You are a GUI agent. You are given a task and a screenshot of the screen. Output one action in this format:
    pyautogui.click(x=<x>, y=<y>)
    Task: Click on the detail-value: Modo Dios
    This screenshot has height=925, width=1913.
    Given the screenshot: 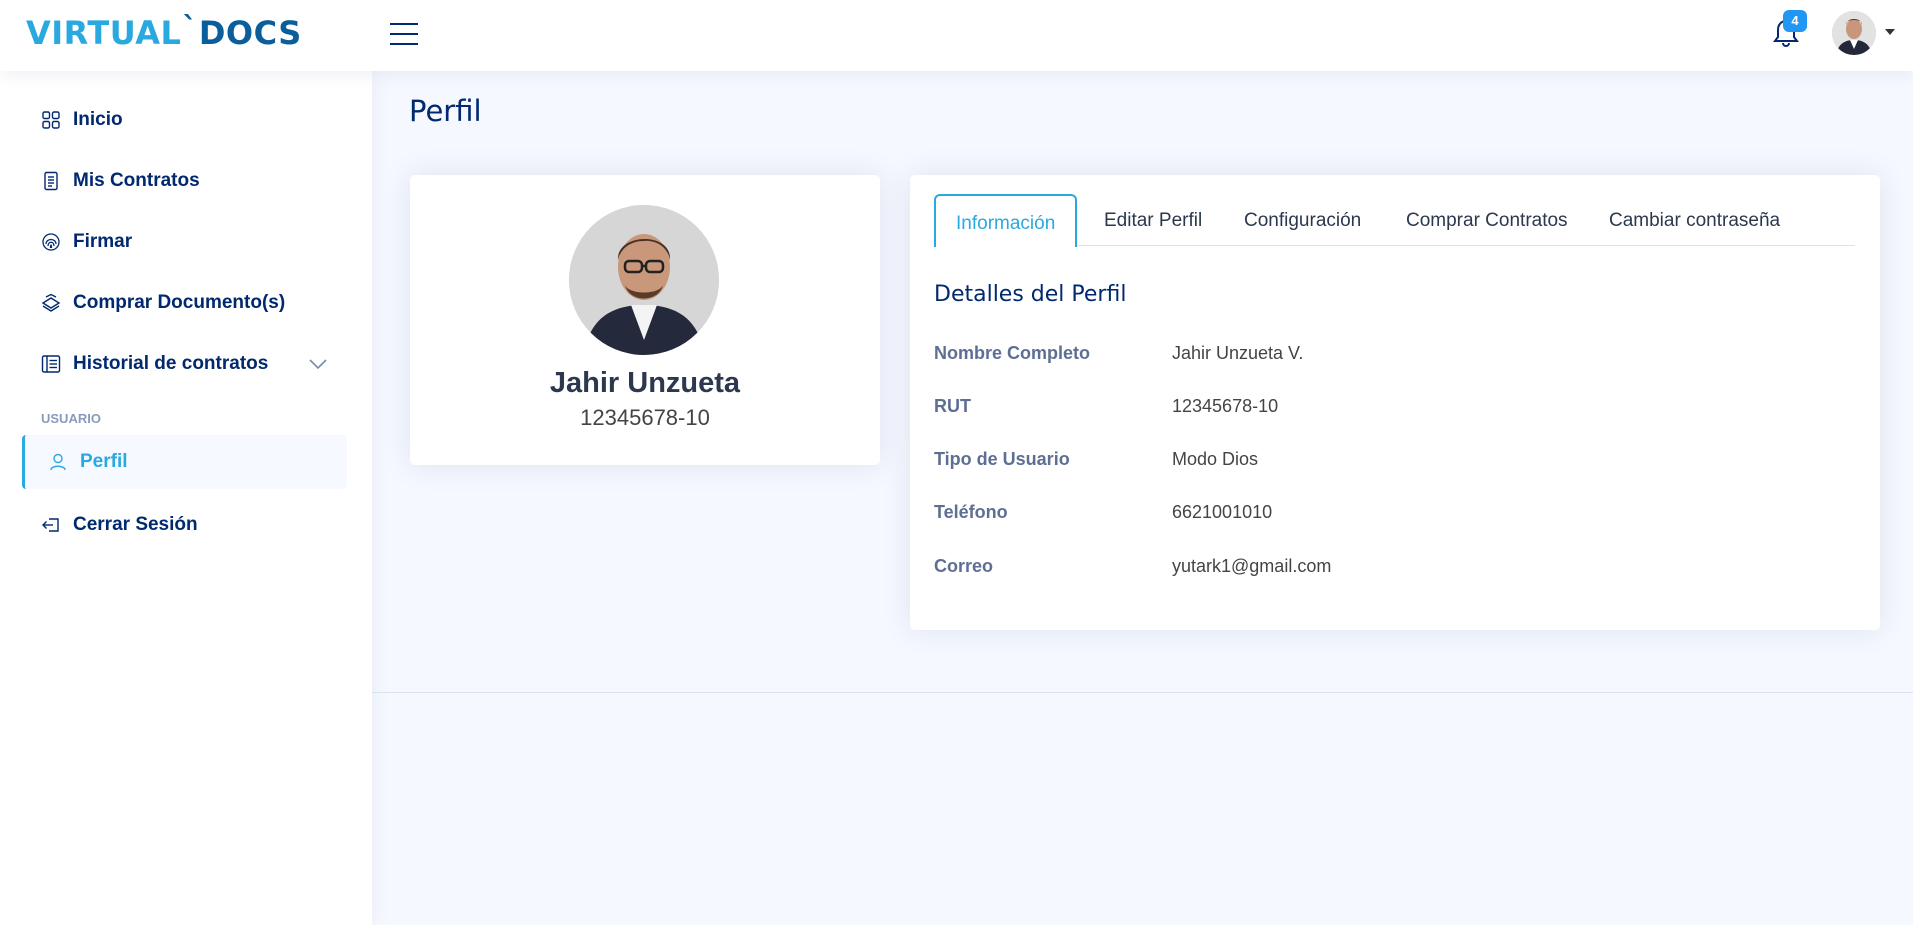 What is the action you would take?
    pyautogui.click(x=1215, y=459)
    